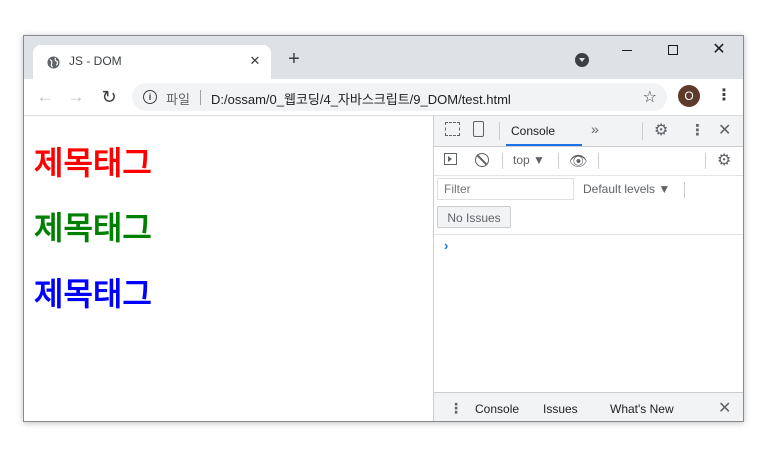 Image resolution: width=777 pixels, height=459 pixels. I want to click on url-separator, so click(200, 97).